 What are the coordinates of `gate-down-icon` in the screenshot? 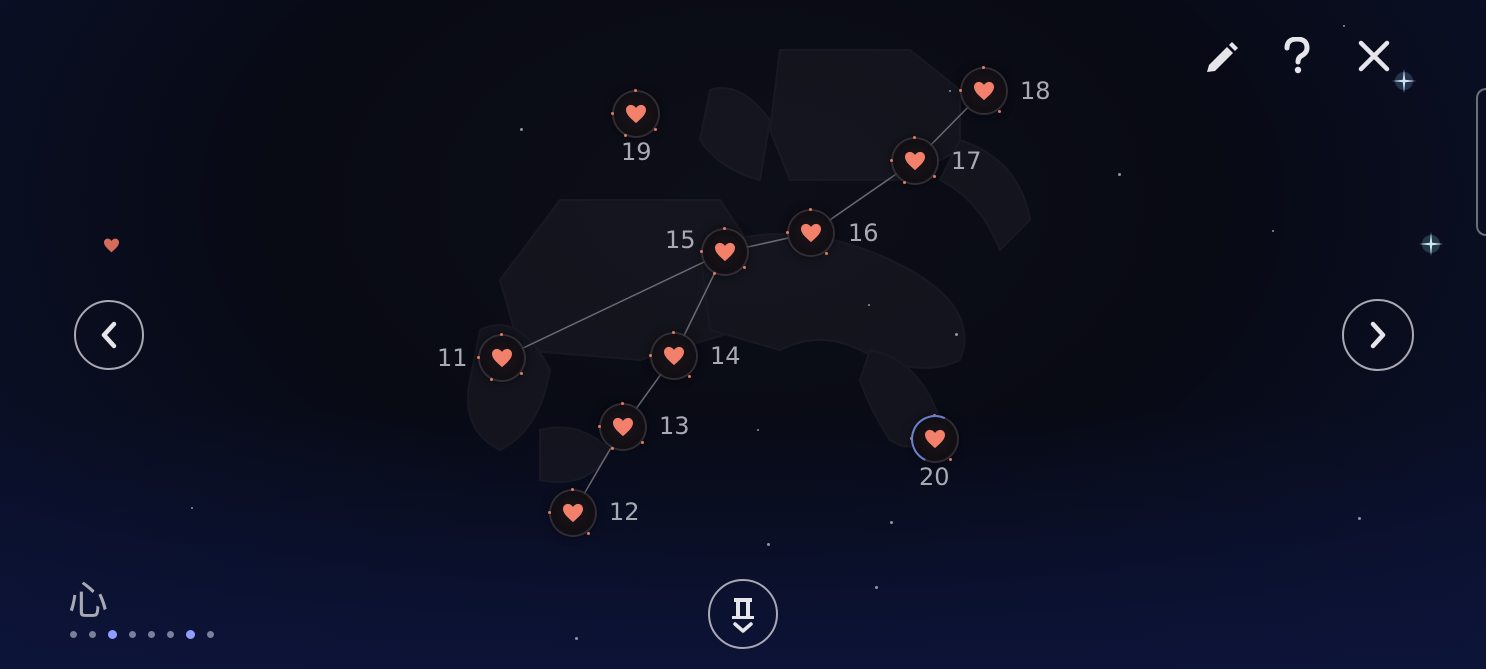 It's located at (743, 615).